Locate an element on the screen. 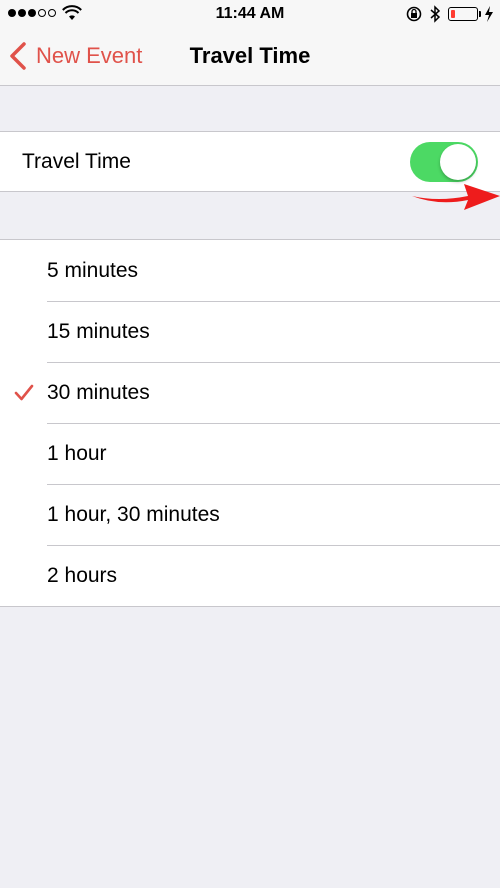 This screenshot has width=500, height=888. option-label: 30 minutes is located at coordinates (98, 392).